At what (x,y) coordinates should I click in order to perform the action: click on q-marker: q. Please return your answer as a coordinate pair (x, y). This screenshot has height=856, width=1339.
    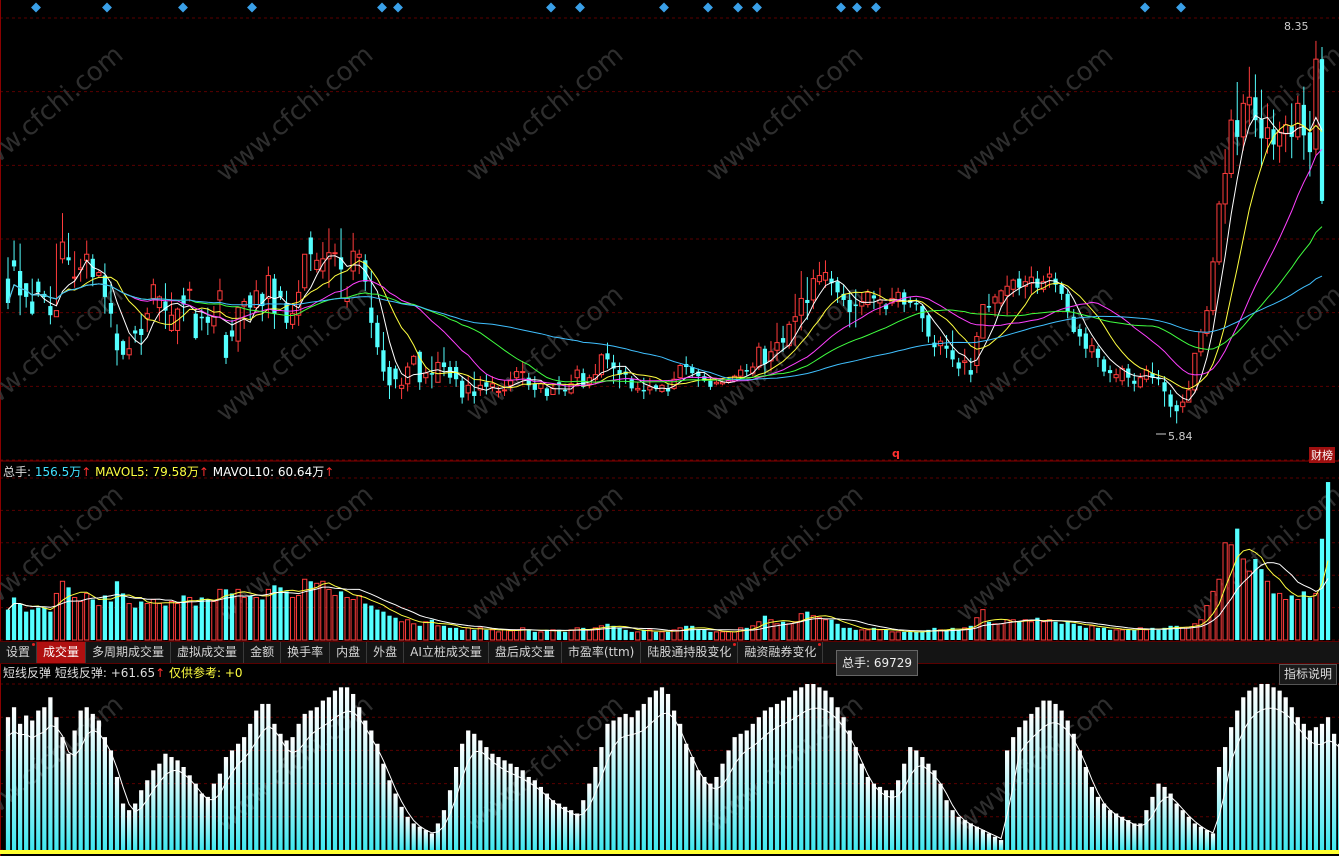
    Looking at the image, I should click on (896, 453).